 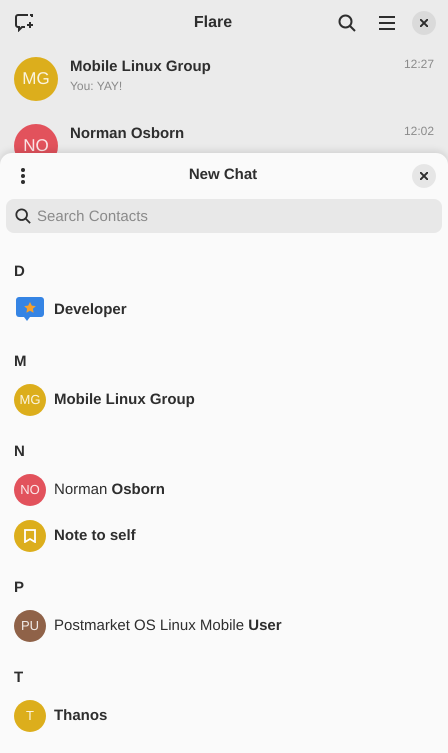 I want to click on sheet-title: New Chat, so click(x=223, y=175).